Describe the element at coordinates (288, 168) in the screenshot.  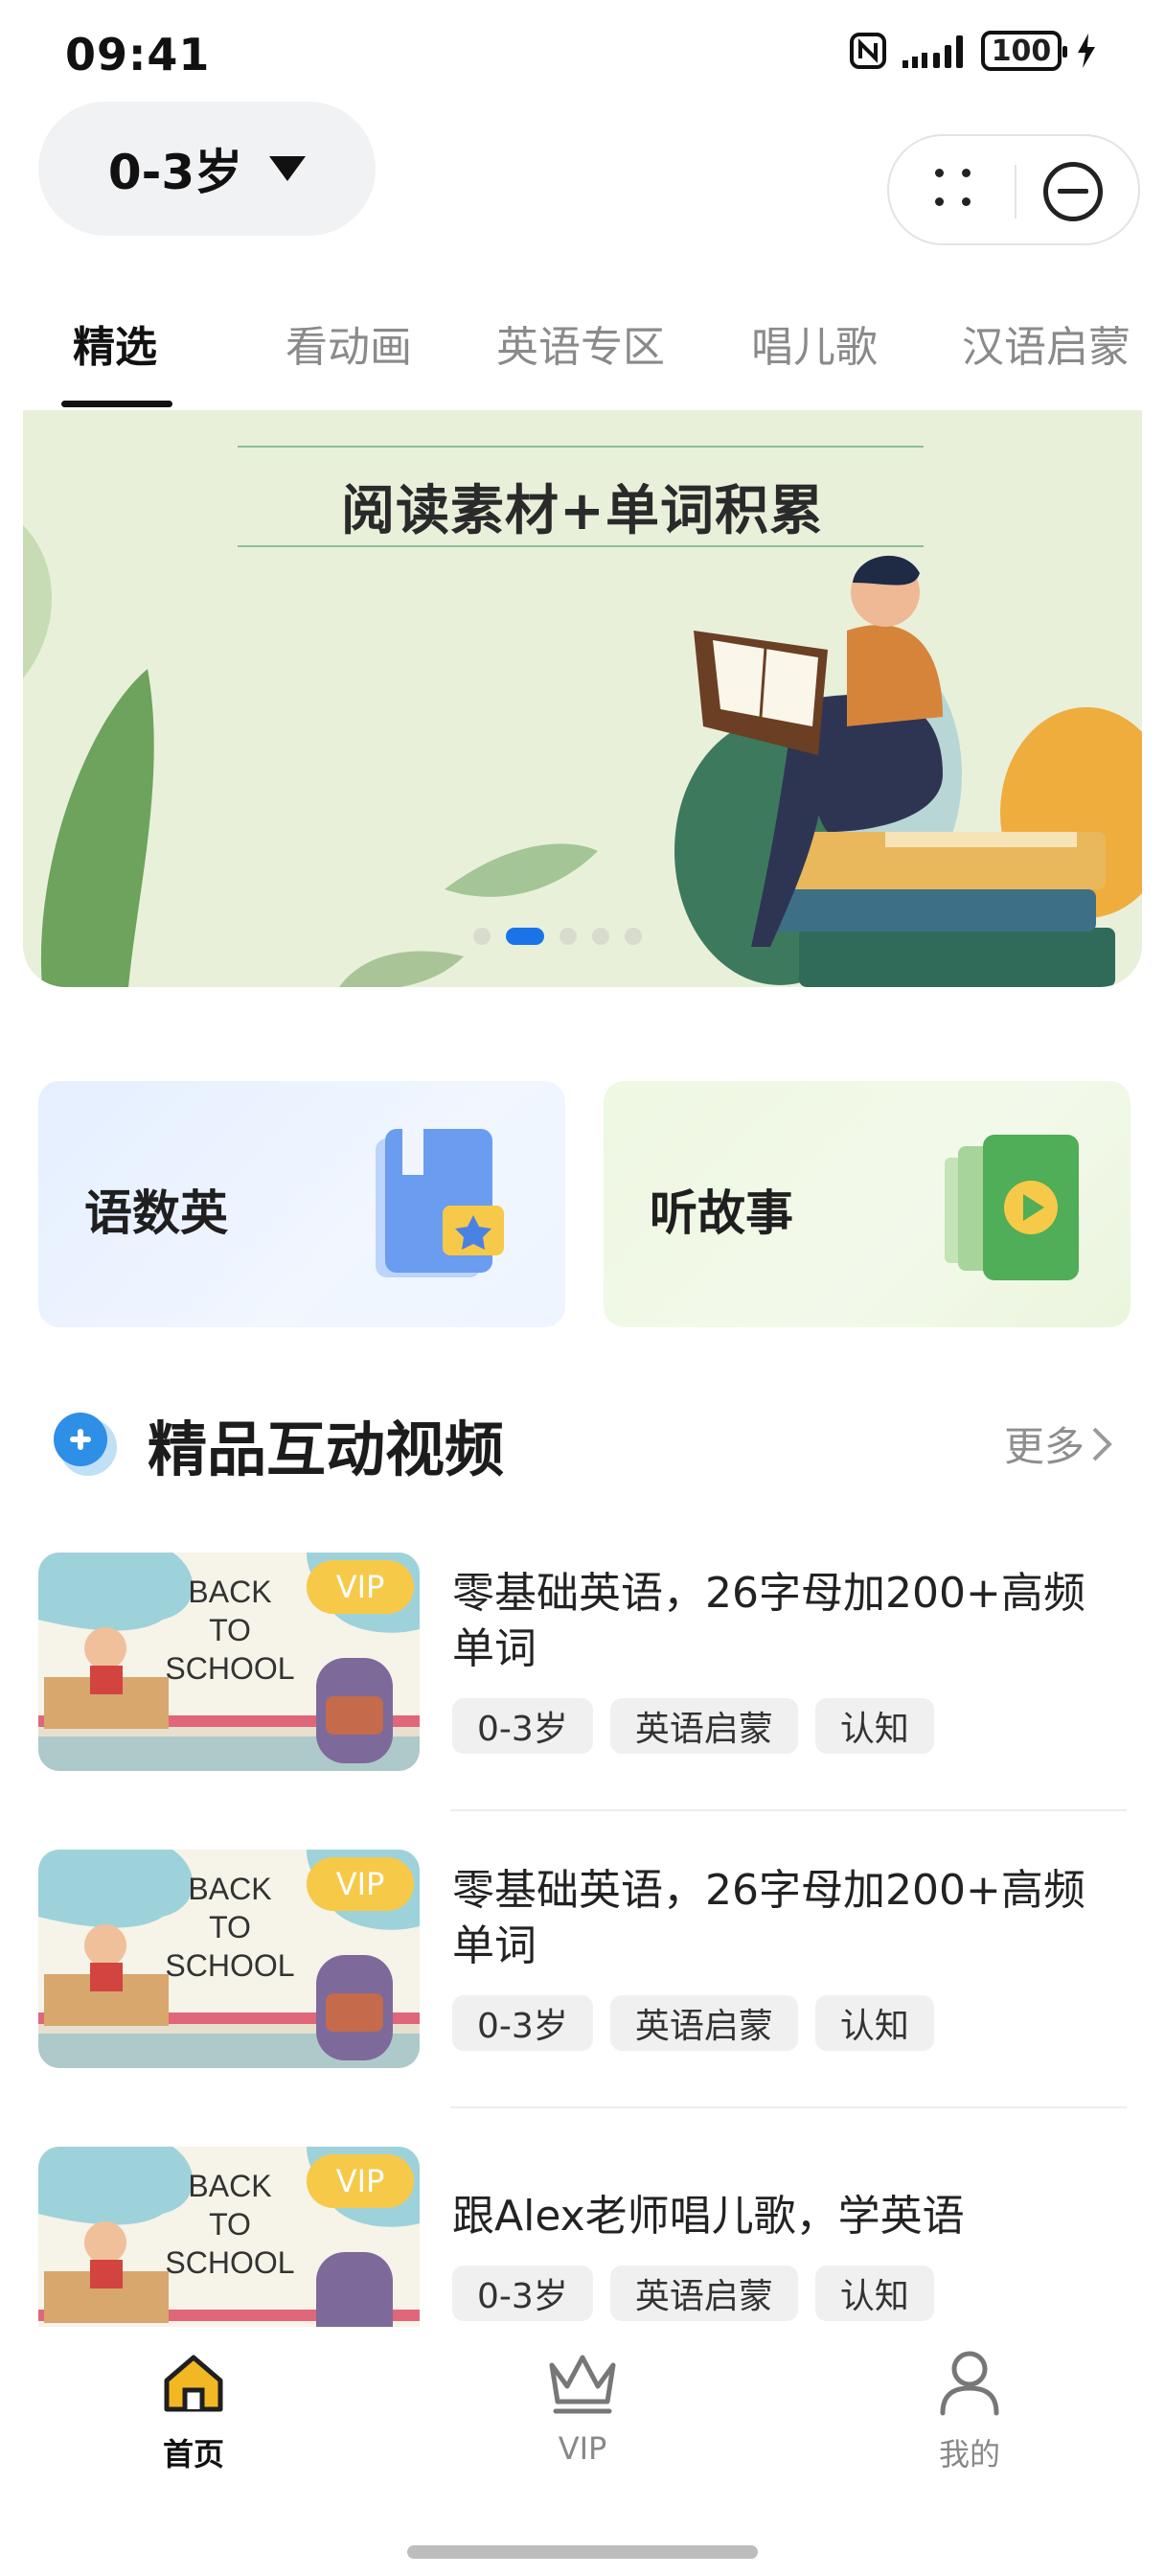
I see `caret-down-icon` at that location.